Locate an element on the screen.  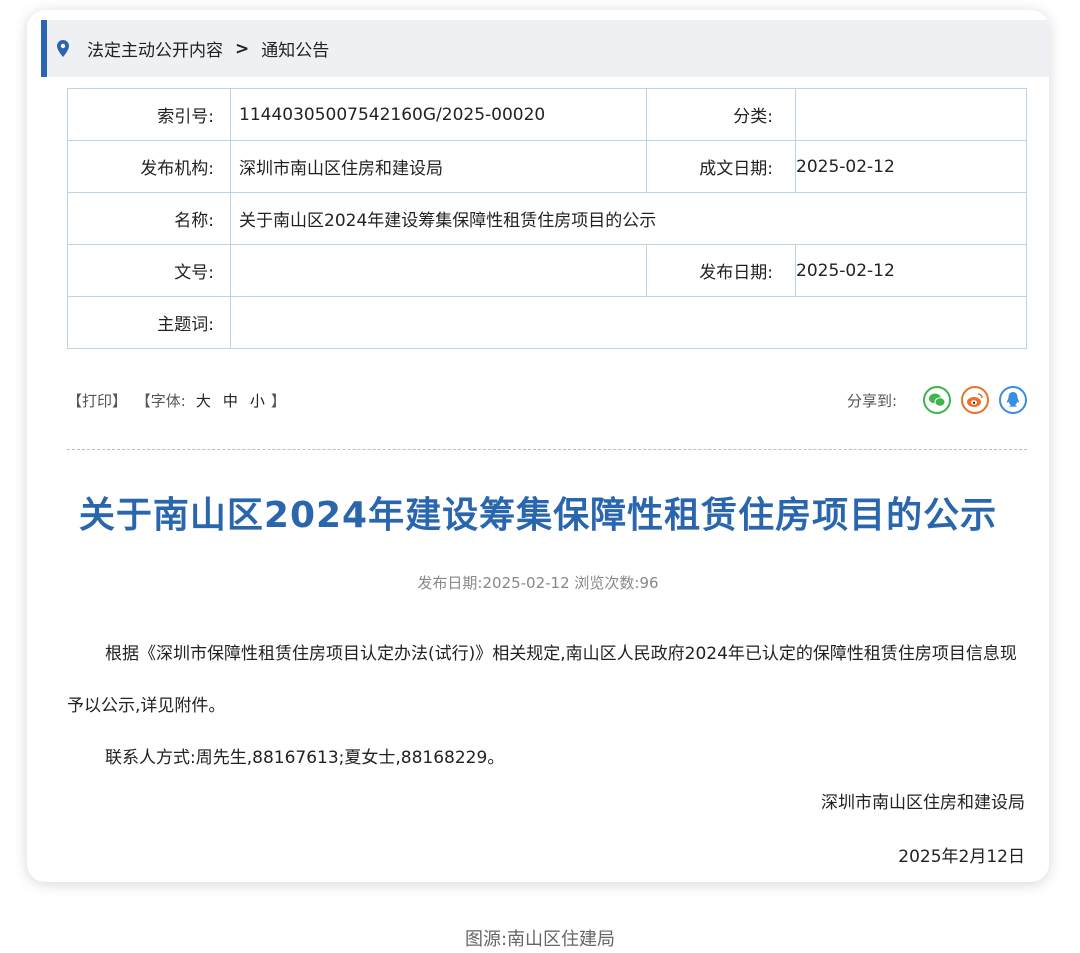
docno-label: 文号: is located at coordinates (149, 271).